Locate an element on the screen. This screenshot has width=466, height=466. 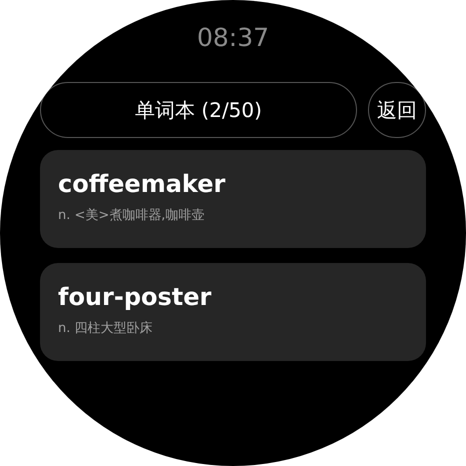
word-definition: n. <美>煮咖啡器,咖啡壶 is located at coordinates (131, 216).